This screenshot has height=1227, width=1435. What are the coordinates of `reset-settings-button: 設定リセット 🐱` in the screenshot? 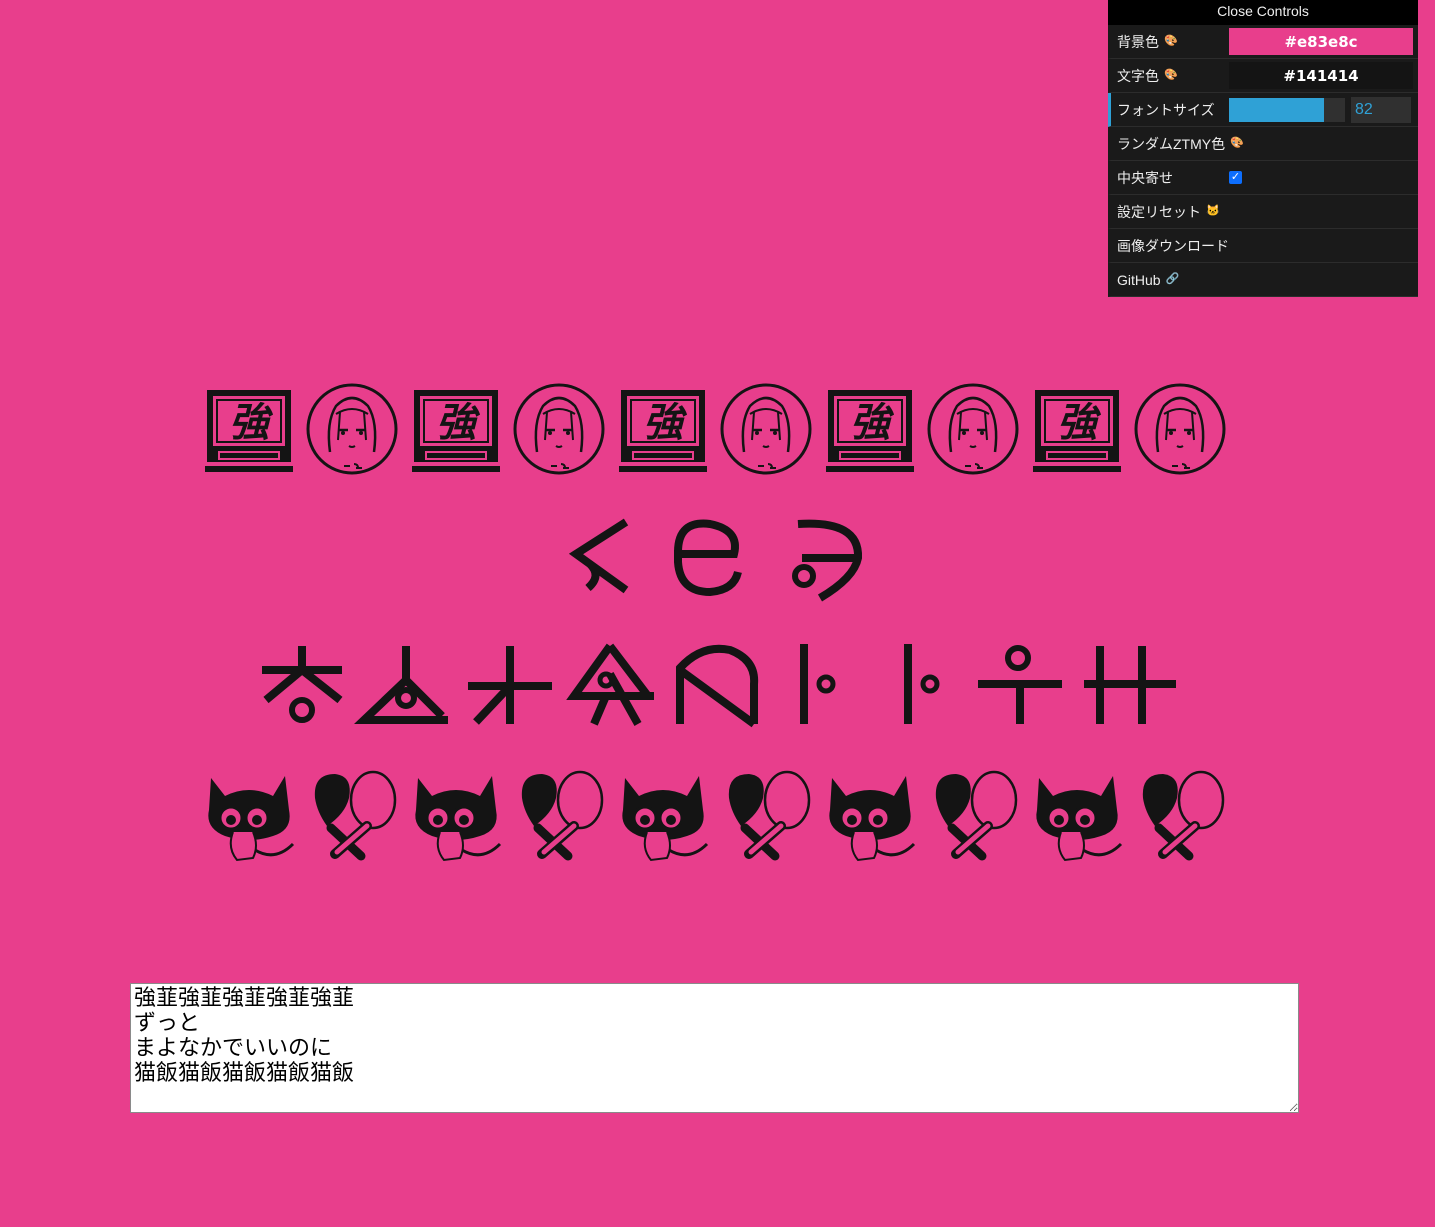 It's located at (1263, 212).